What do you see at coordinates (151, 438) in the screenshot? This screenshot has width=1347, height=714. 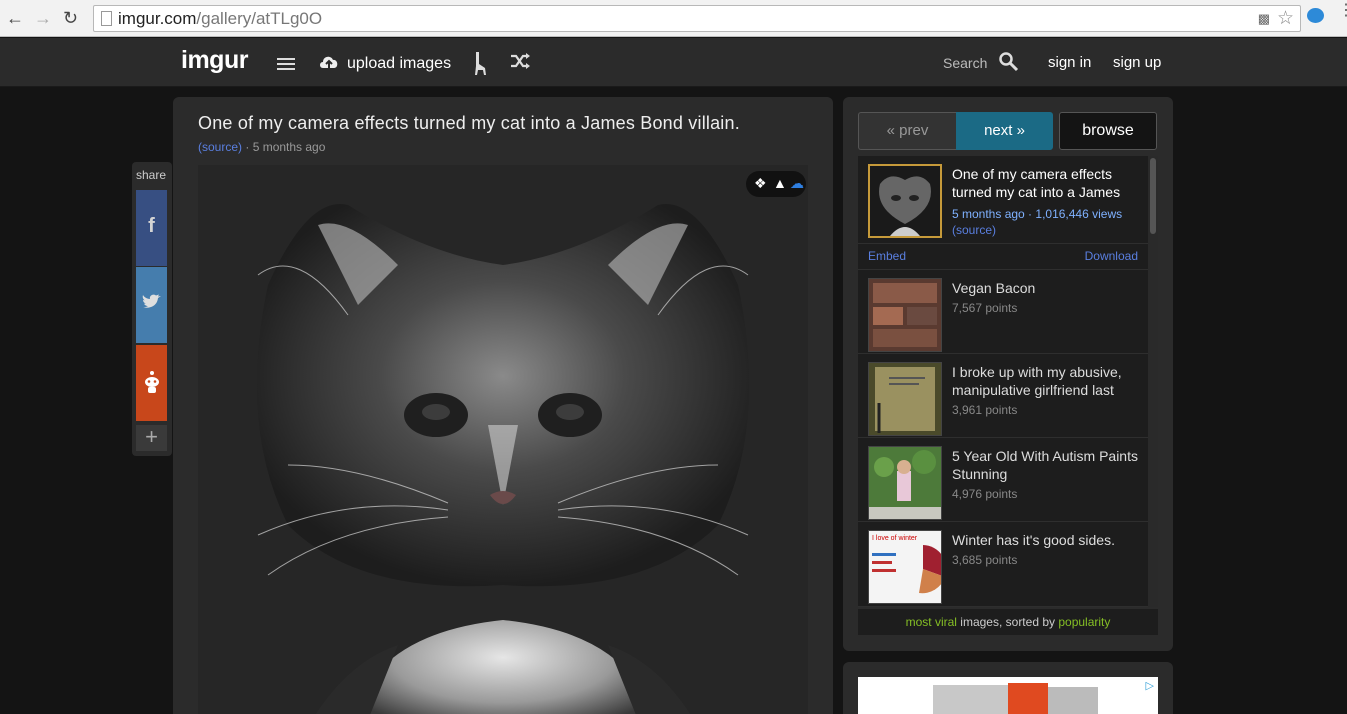 I see `more-share-button: +` at bounding box center [151, 438].